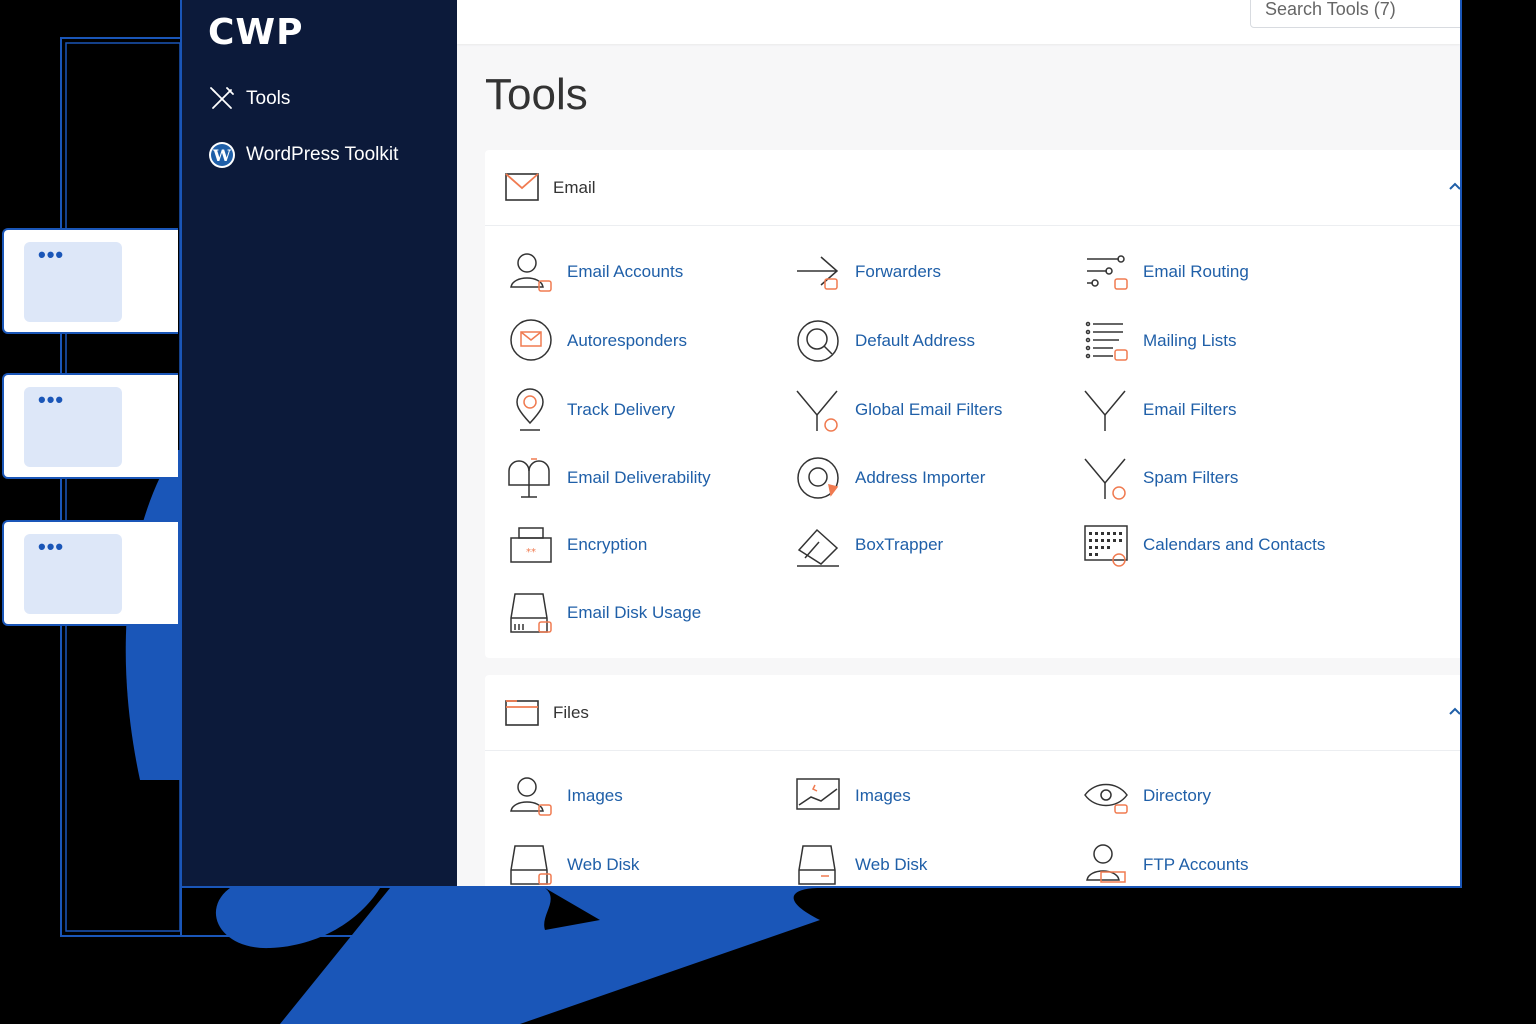 Image resolution: width=1536 pixels, height=1024 pixels. Describe the element at coordinates (1106, 863) in the screenshot. I see `ftp-user-icon` at that location.